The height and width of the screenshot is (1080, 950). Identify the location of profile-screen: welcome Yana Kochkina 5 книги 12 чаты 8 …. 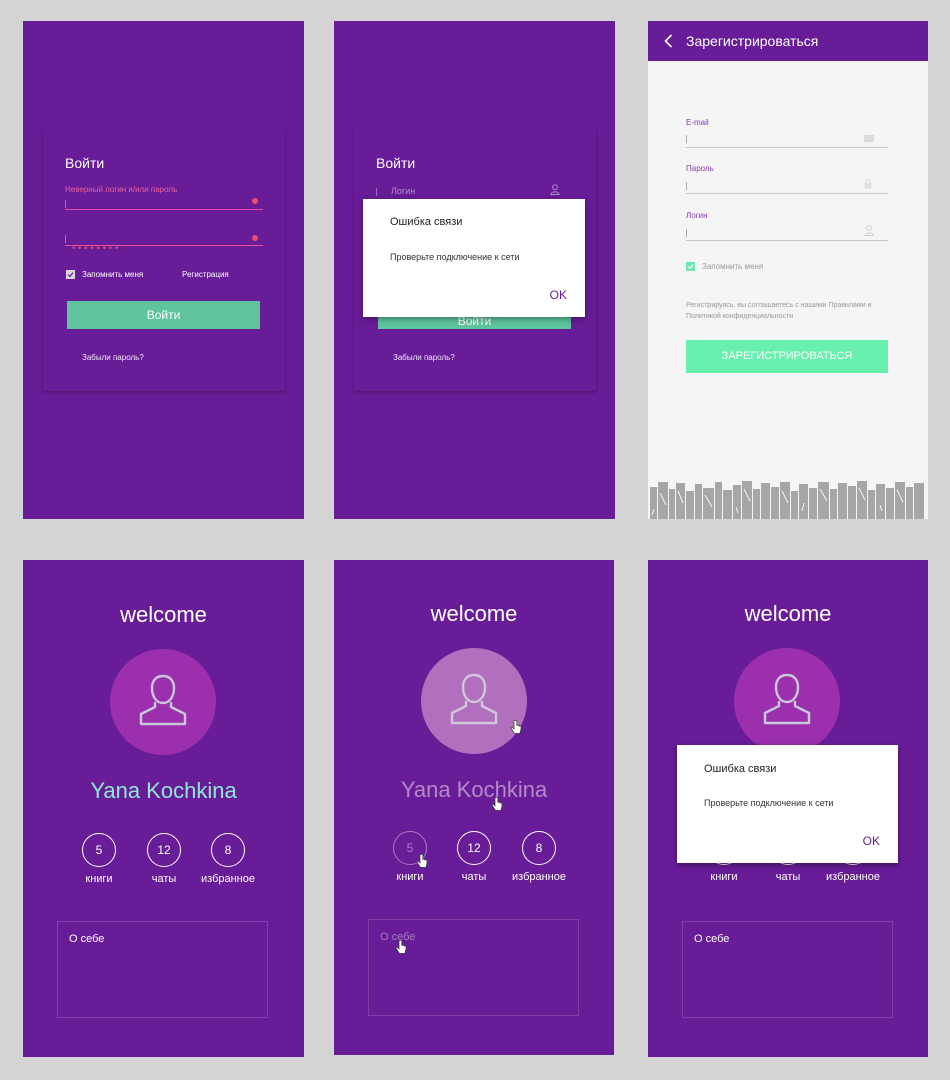
(163, 808).